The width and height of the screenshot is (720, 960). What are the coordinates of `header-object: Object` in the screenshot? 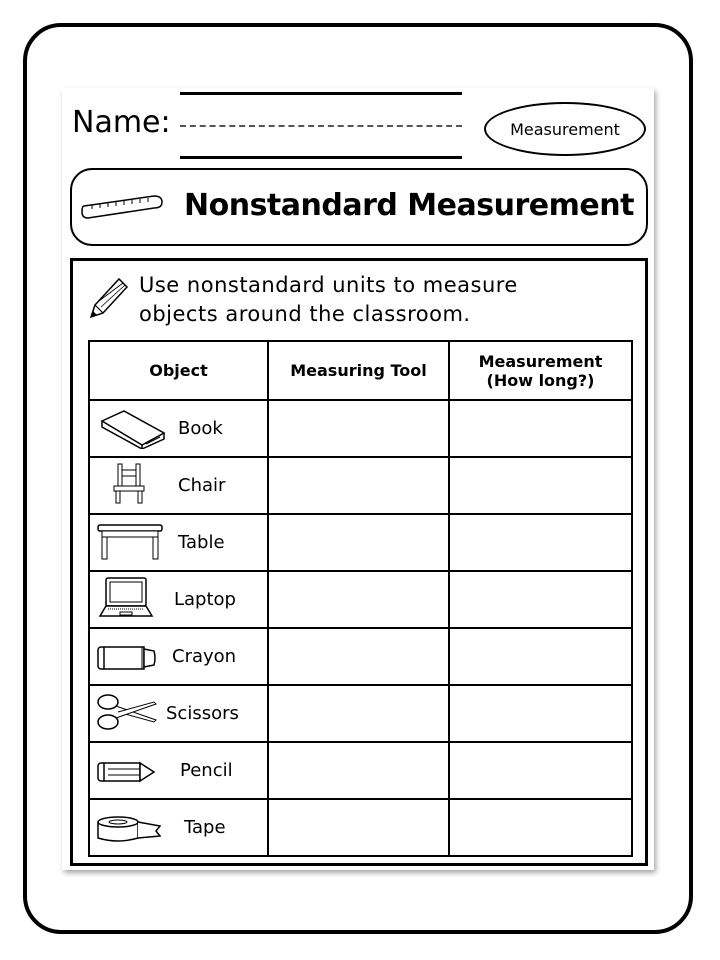 It's located at (178, 370).